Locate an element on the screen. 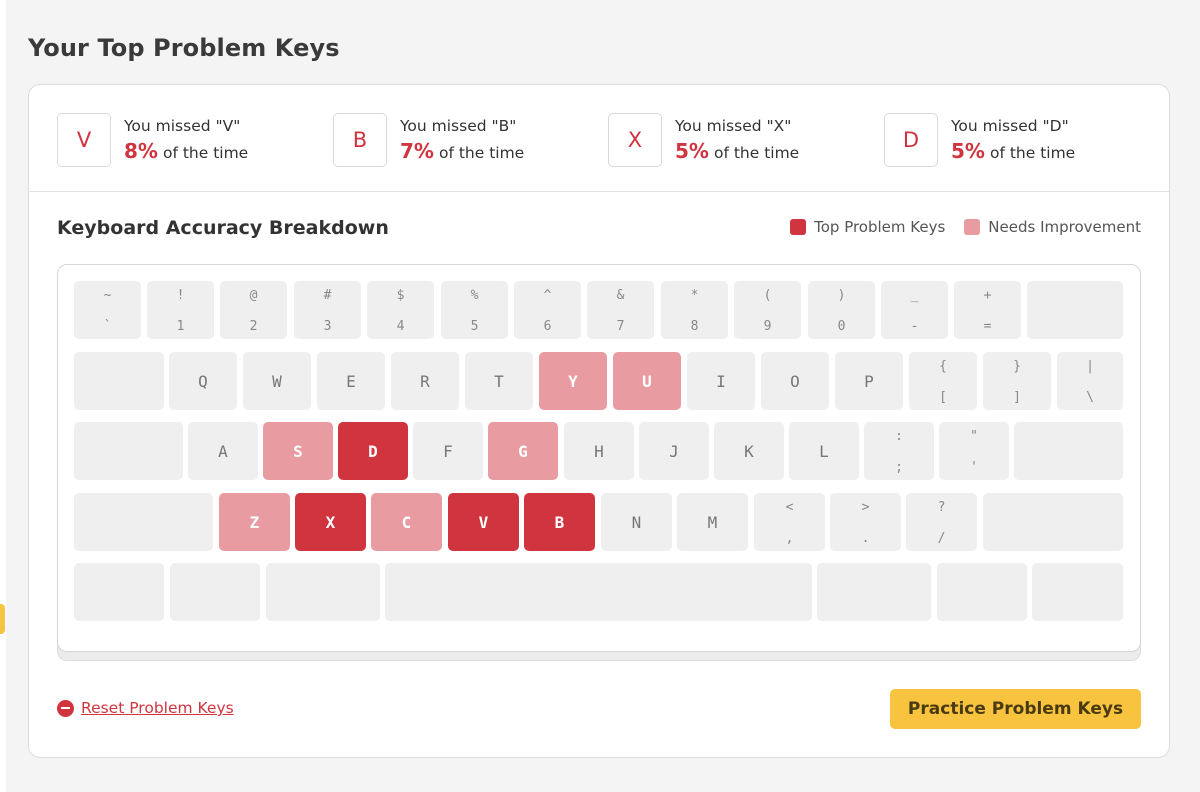  breakdown-title: Keyboard Accuracy Breakdown is located at coordinates (223, 228).